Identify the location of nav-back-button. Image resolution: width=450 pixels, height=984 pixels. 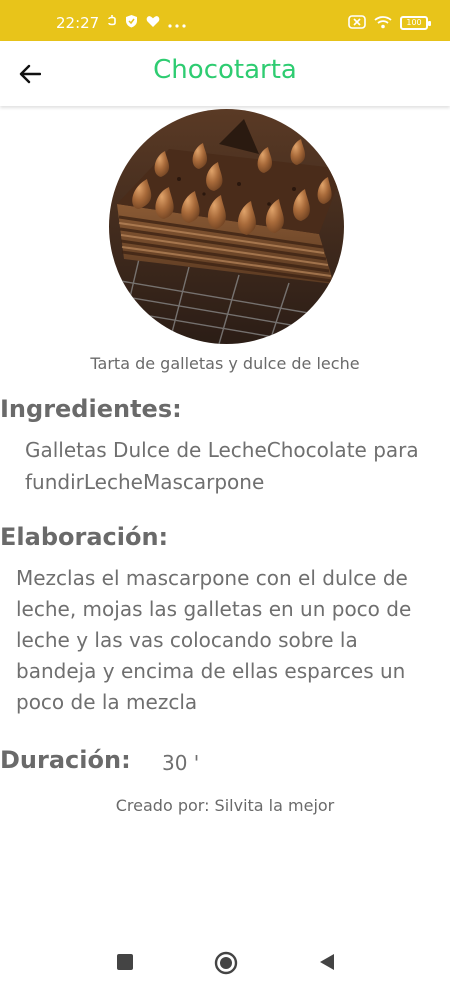
(327, 964).